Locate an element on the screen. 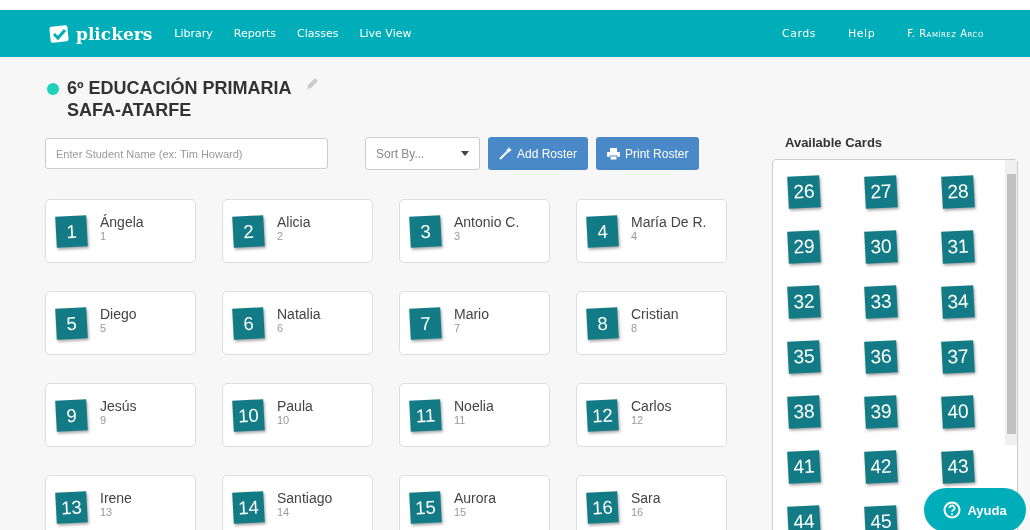  student-card: 2 Alicia 2 is located at coordinates (297, 231).